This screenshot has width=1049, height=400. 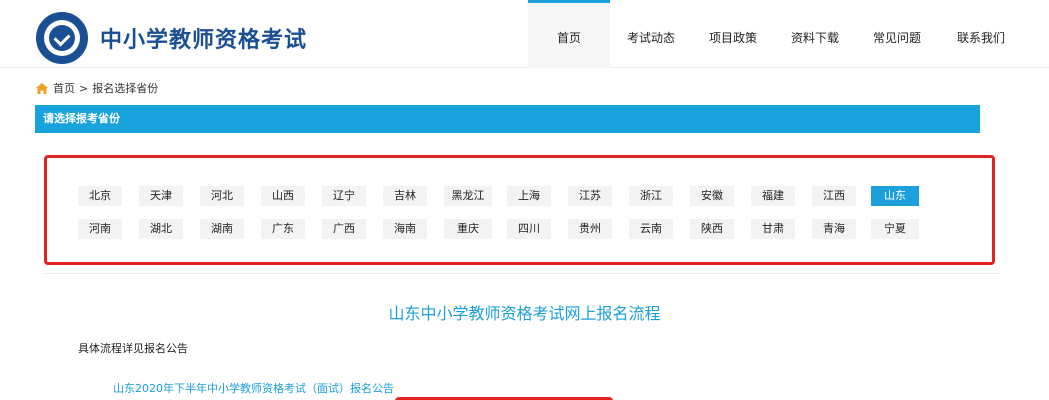 I want to click on province-anhui: 安徽, so click(x=712, y=196).